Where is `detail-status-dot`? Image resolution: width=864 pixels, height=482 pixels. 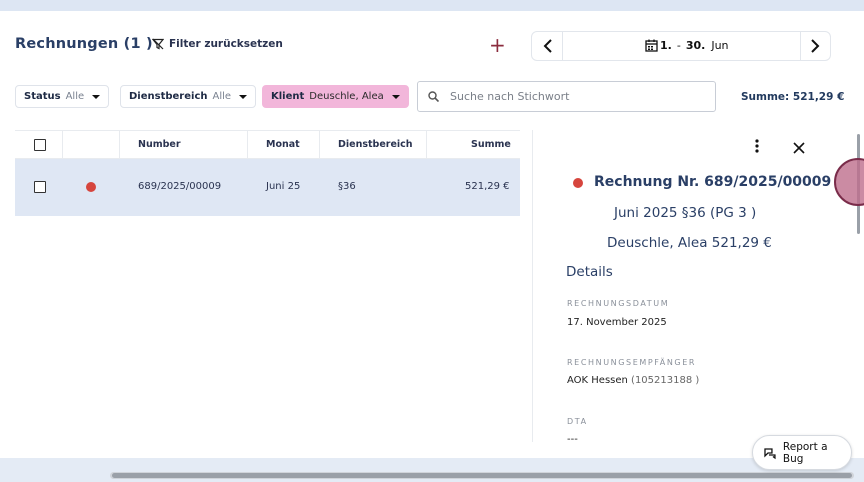
detail-status-dot is located at coordinates (578, 183).